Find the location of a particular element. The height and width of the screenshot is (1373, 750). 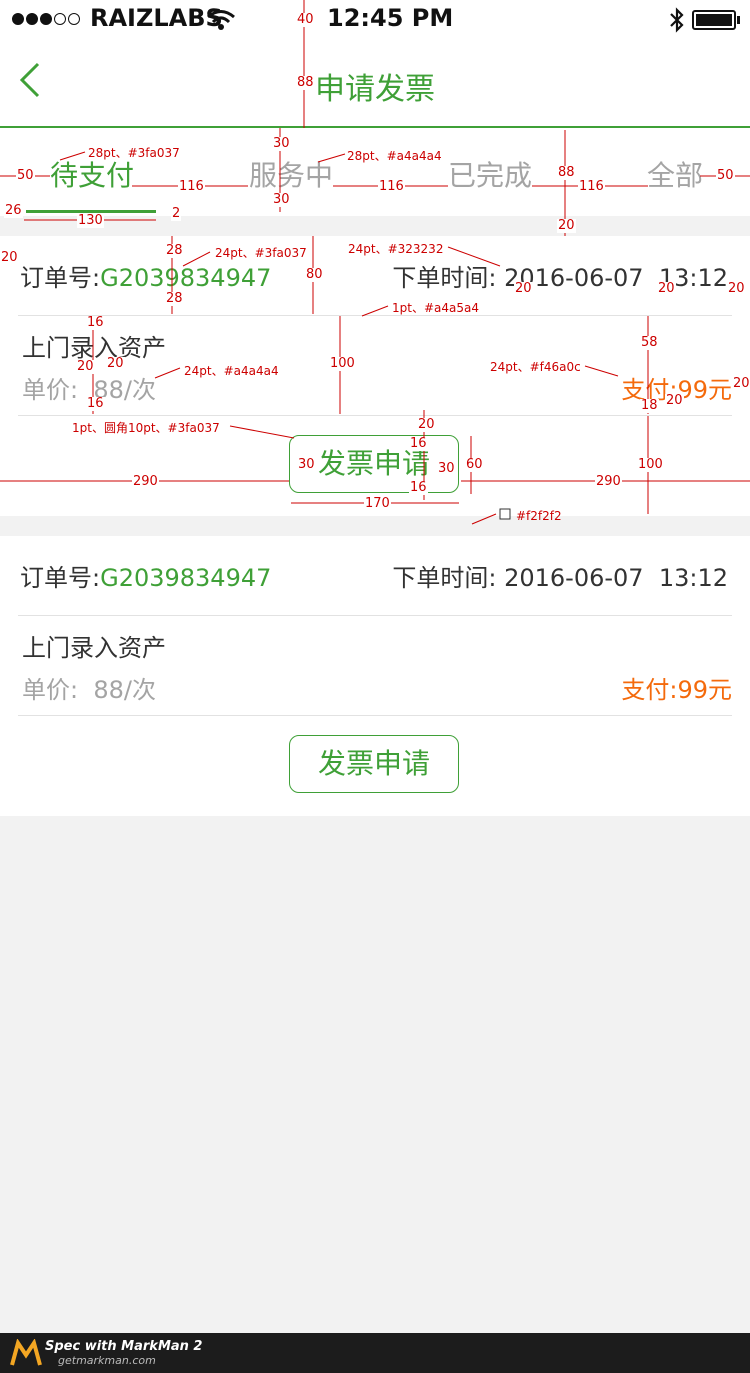

tab-in-service: 服务中 is located at coordinates (291, 174).